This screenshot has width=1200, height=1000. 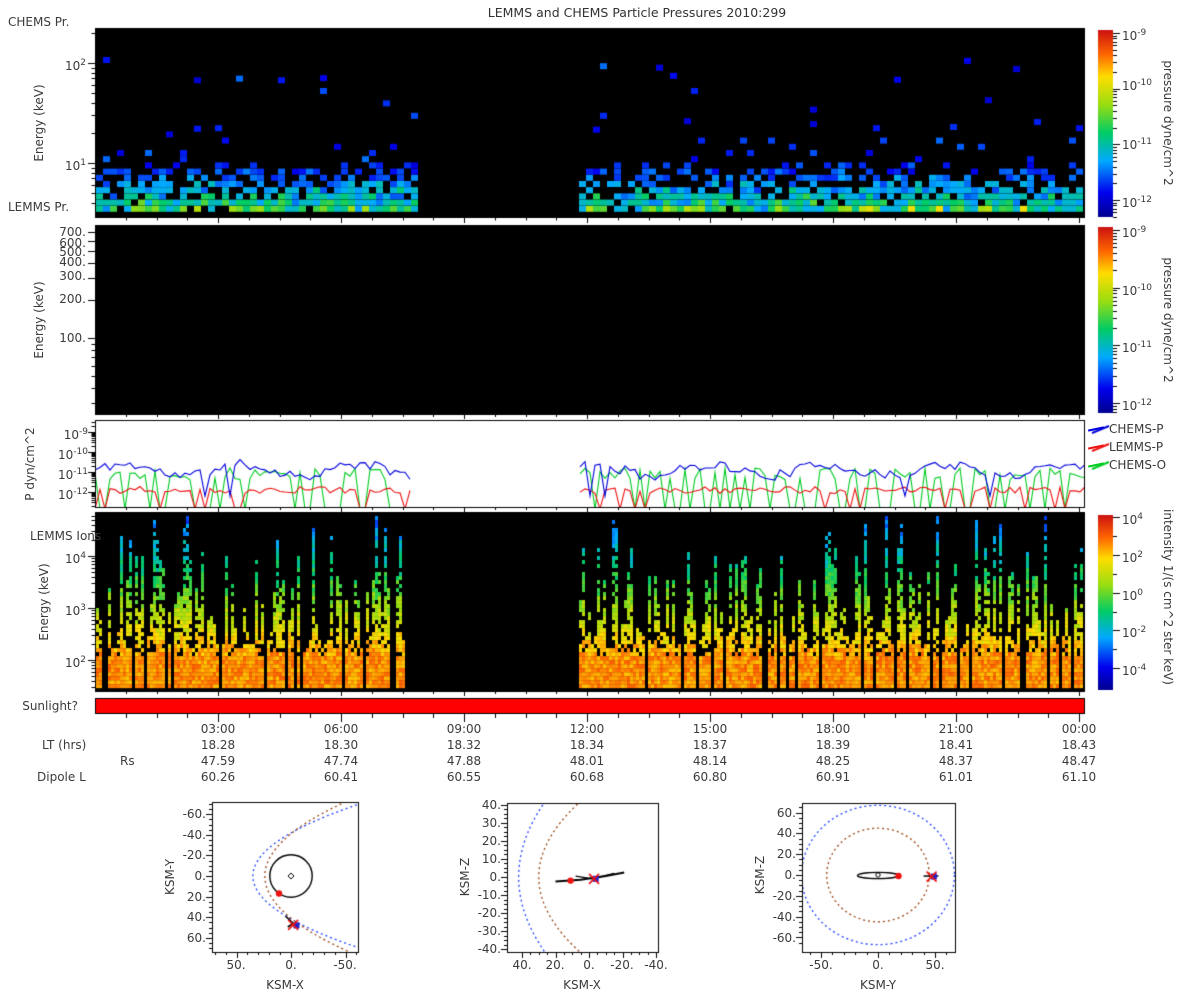 What do you see at coordinates (1133, 519) in the screenshot?
I see `colorbar4-tick-label: 104` at bounding box center [1133, 519].